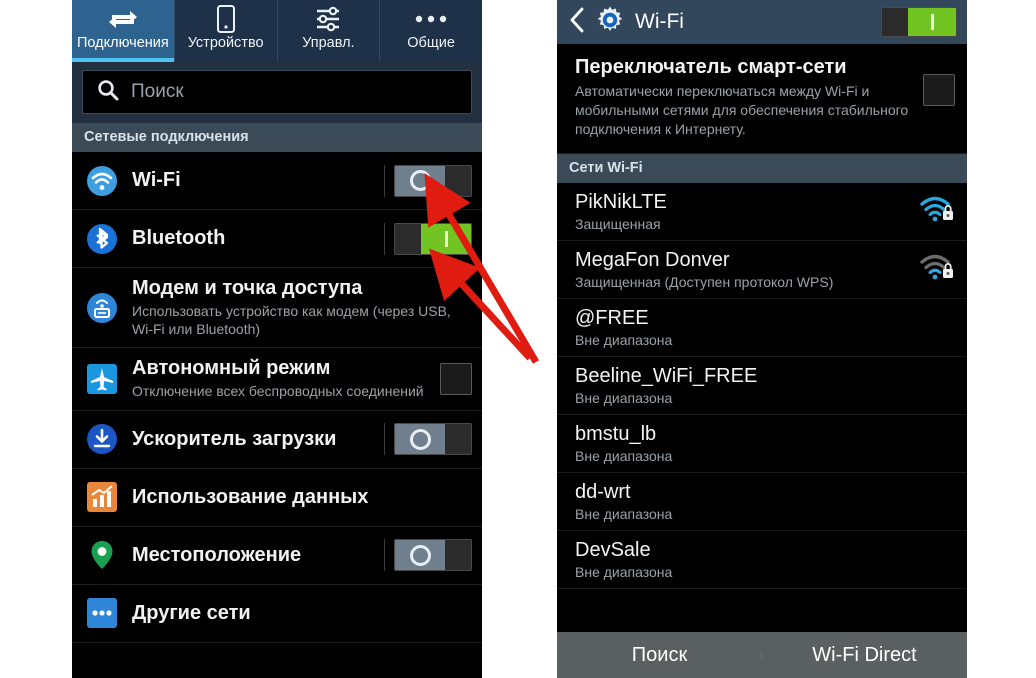 Image resolution: width=1036 pixels, height=678 pixels. I want to click on phone-icon, so click(225, 19).